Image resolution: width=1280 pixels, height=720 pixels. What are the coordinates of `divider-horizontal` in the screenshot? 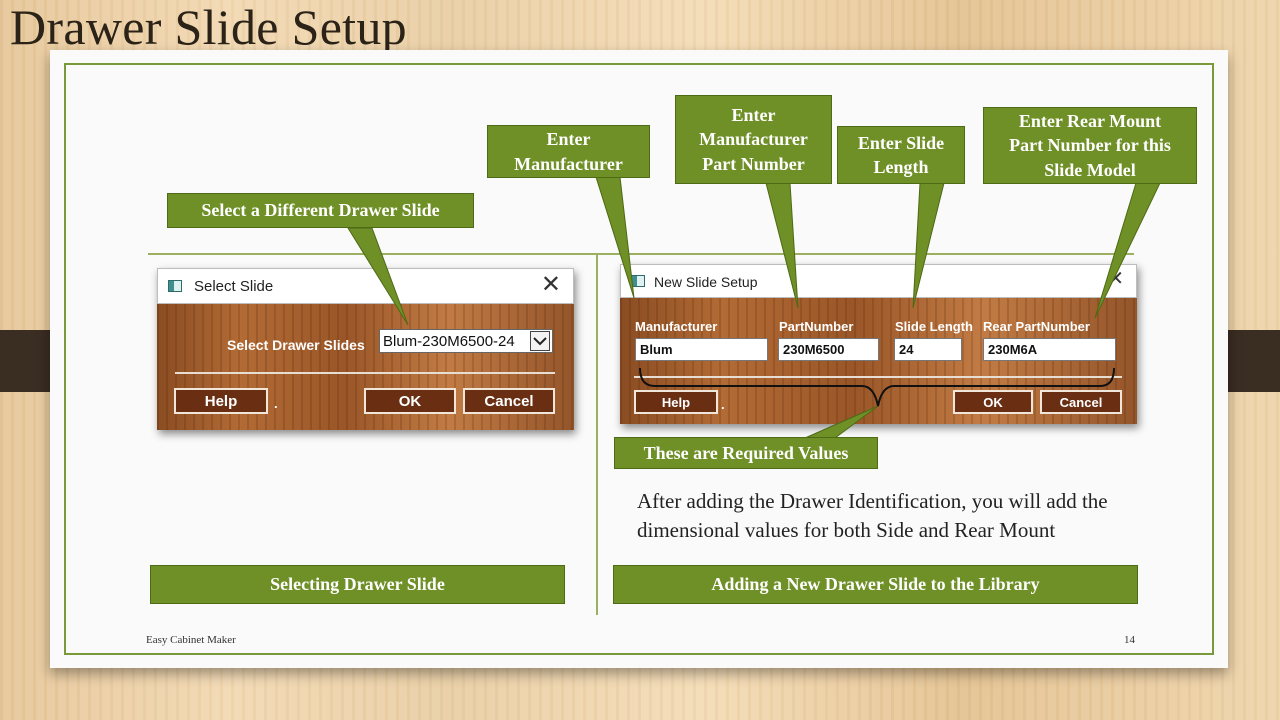 It's located at (641, 254).